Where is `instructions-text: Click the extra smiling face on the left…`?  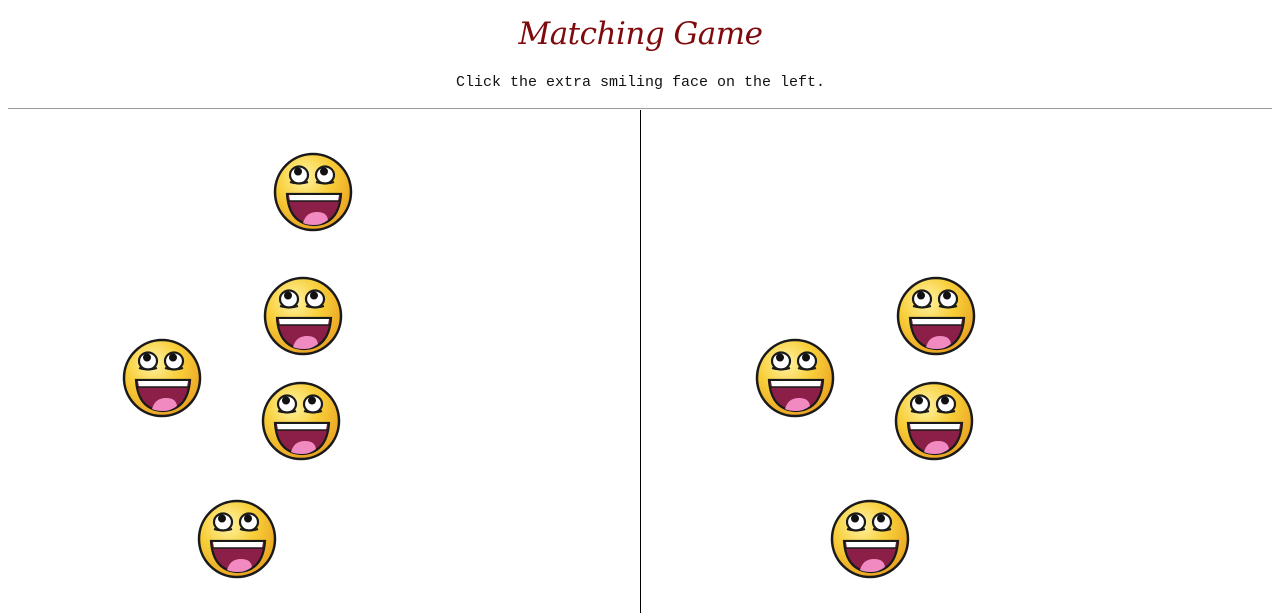
instructions-text: Click the extra smiling face on the left… is located at coordinates (640, 82).